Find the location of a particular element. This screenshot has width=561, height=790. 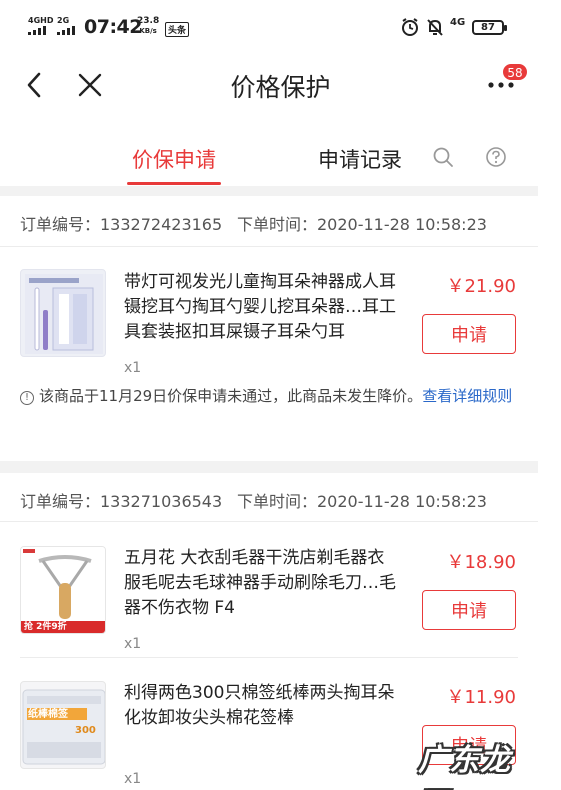

watermark-logo: 广东龙网 is located at coordinates (464, 766).